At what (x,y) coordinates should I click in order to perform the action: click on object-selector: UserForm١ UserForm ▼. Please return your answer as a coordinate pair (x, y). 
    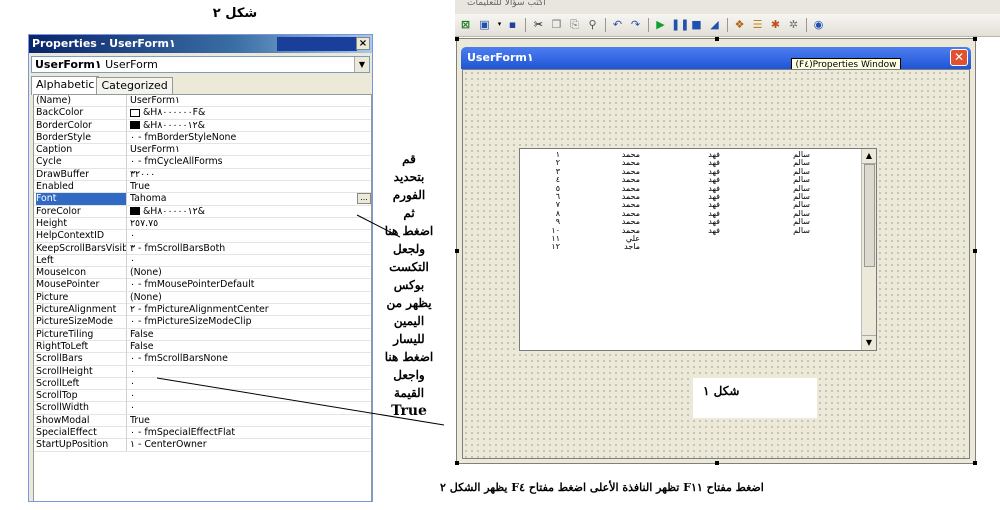
    Looking at the image, I should click on (200, 64).